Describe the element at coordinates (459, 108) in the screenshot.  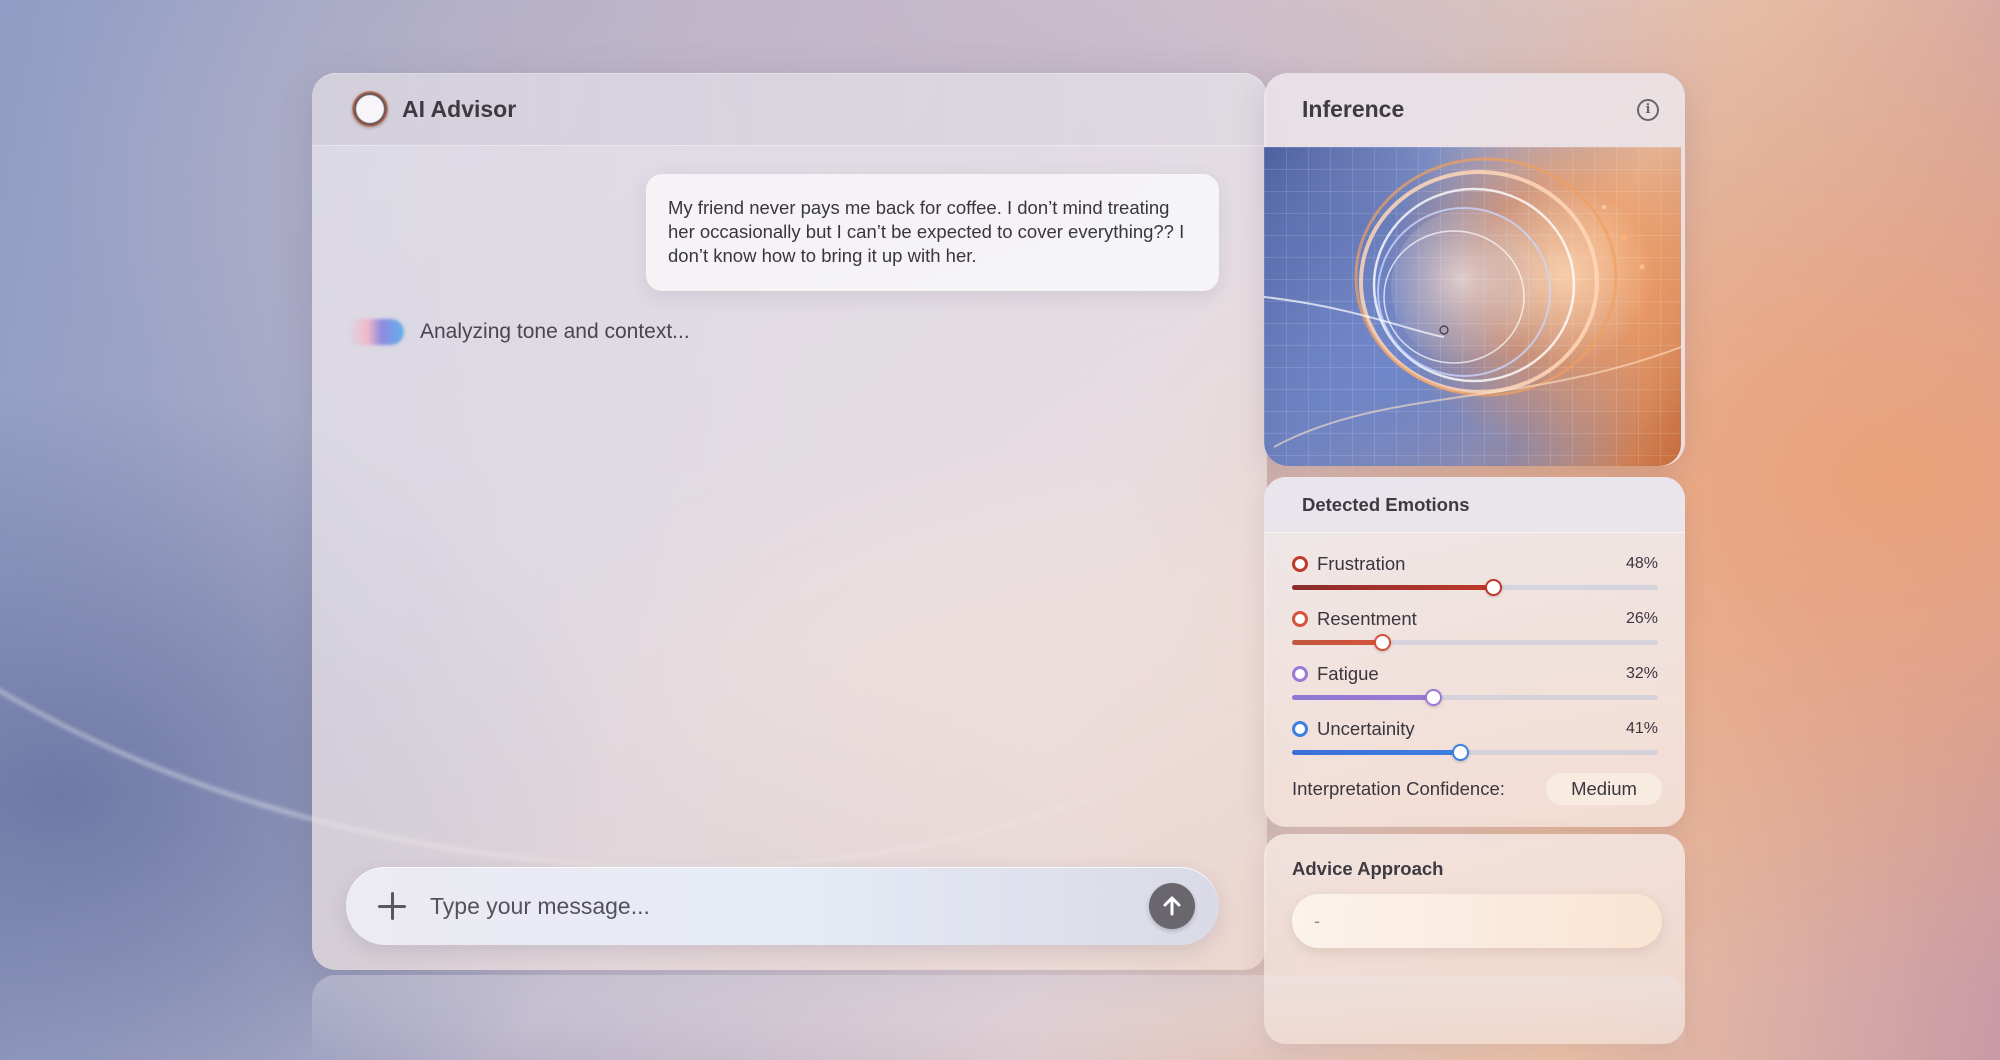
I see `app-title: AI Advisor` at that location.